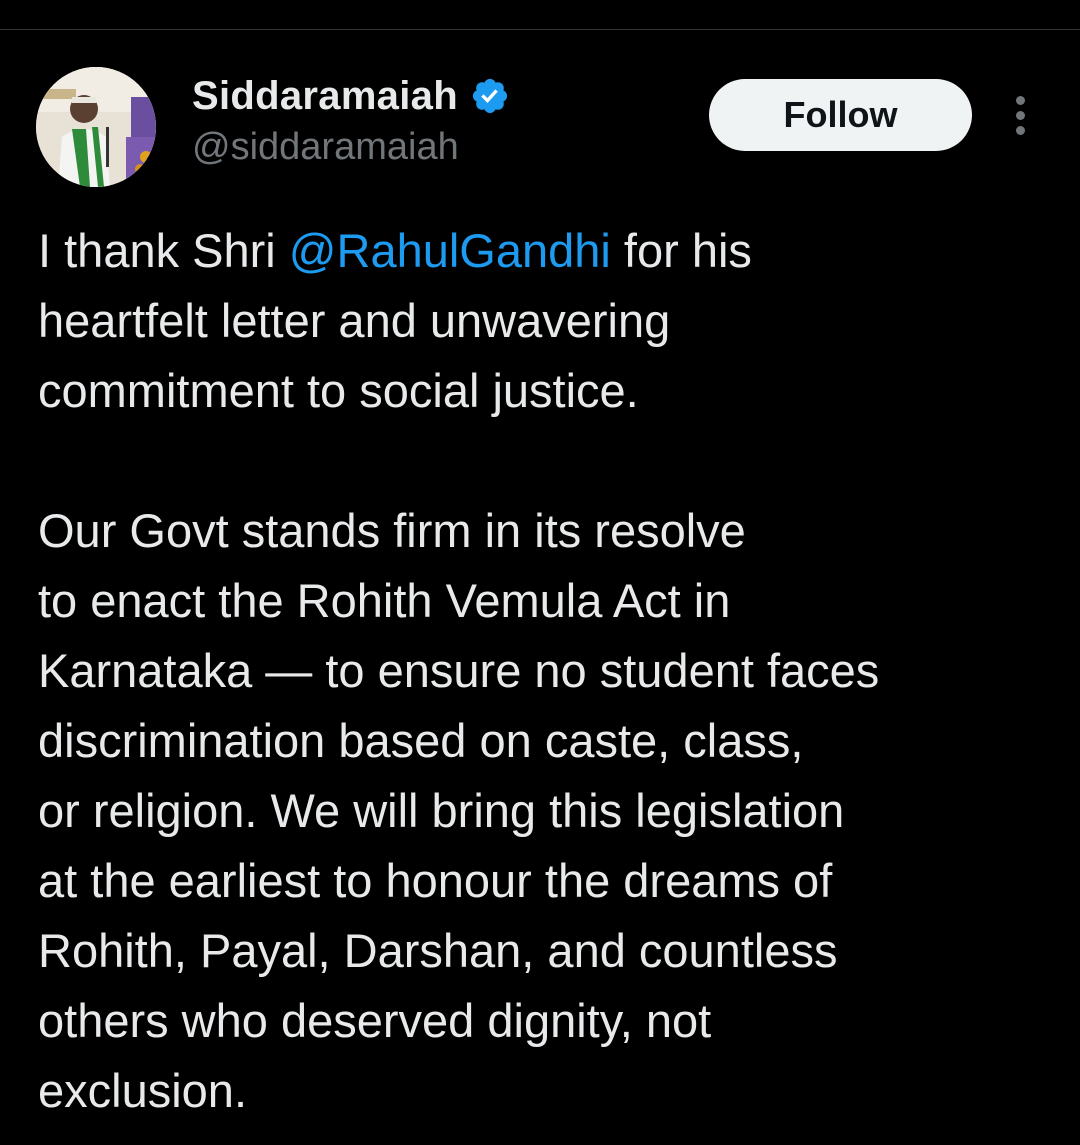 The height and width of the screenshot is (1145, 1080). I want to click on author-name-row: Siddaramaiah, so click(351, 96).